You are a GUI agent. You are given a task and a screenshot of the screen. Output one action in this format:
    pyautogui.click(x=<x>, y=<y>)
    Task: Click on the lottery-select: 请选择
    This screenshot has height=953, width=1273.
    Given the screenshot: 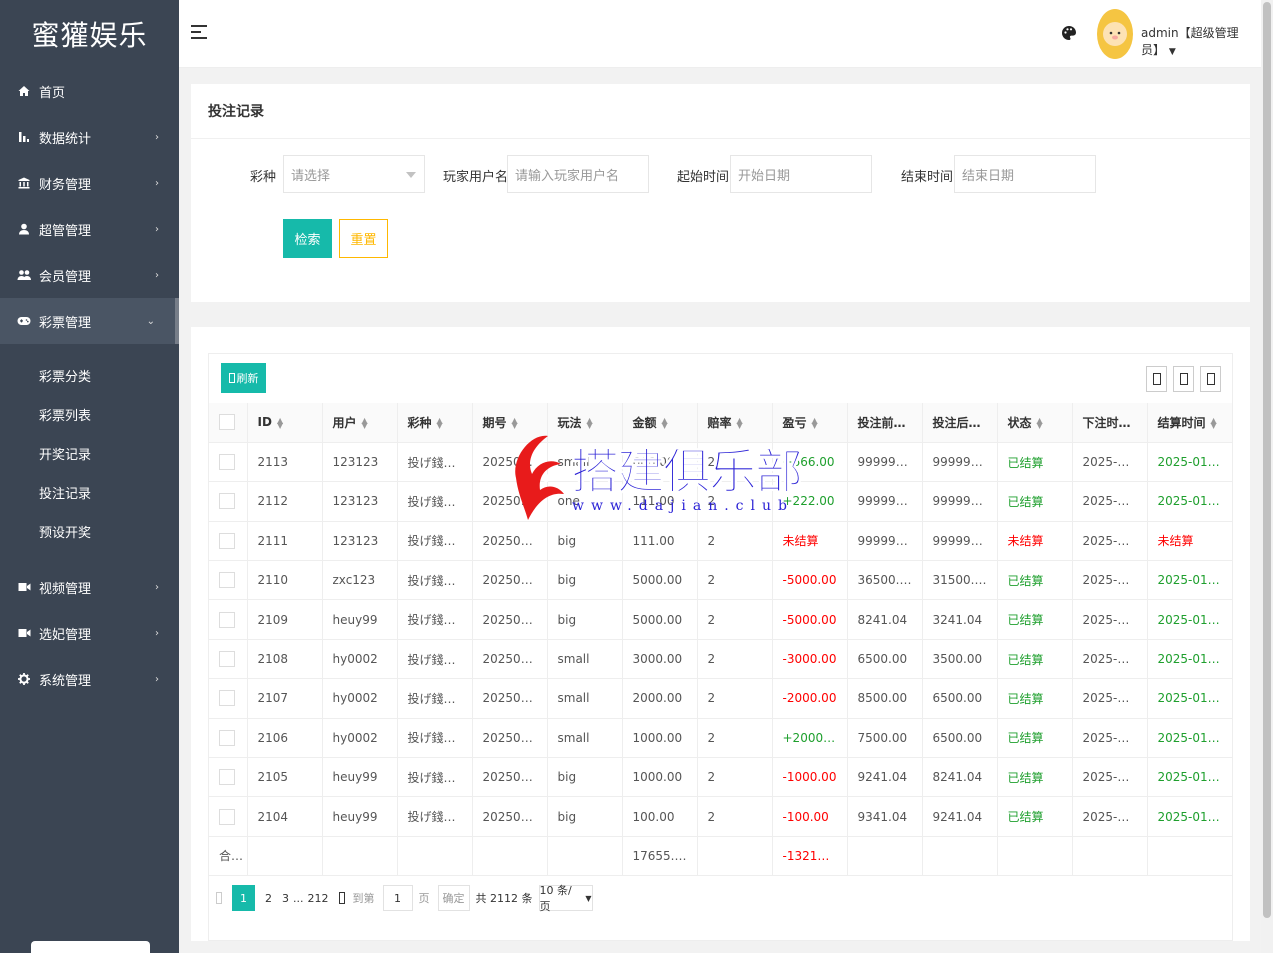 What is the action you would take?
    pyautogui.click(x=354, y=174)
    